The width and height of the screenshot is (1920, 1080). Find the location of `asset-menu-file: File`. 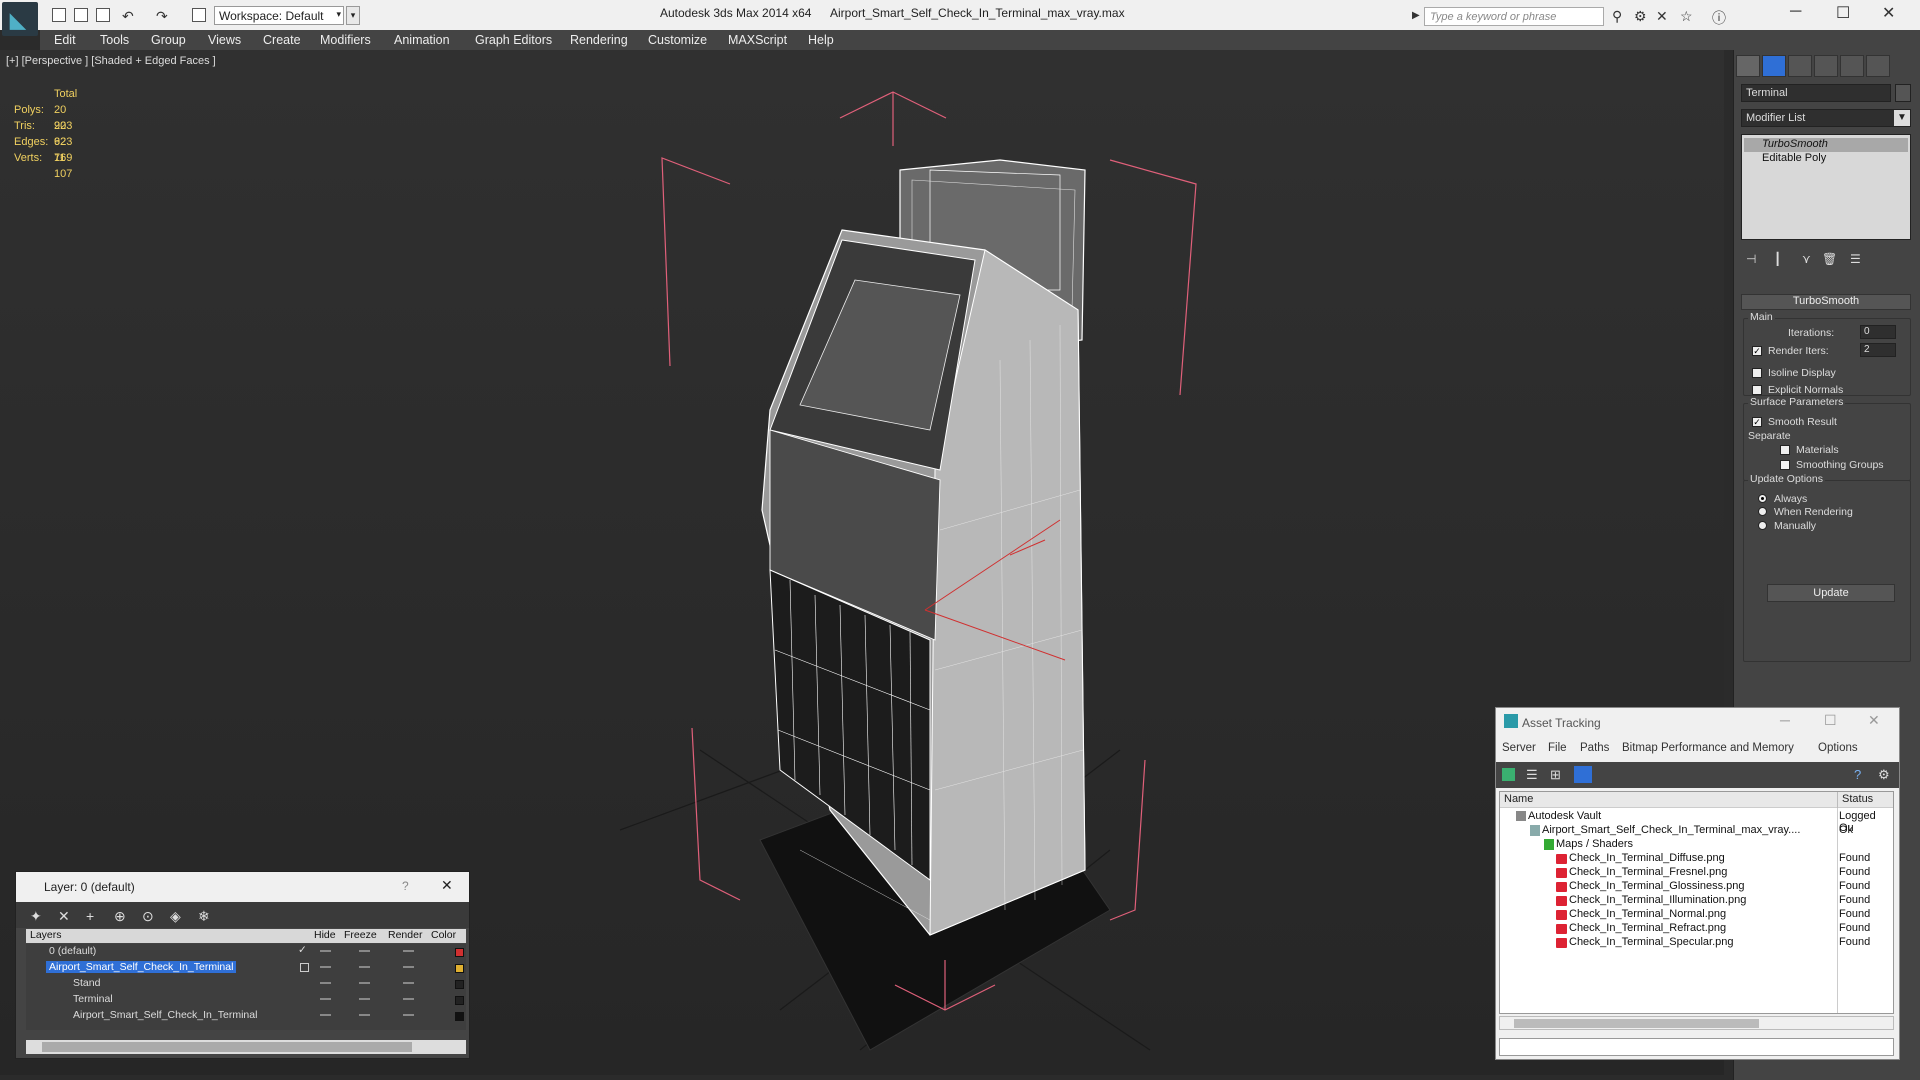

asset-menu-file: File is located at coordinates (1557, 748).